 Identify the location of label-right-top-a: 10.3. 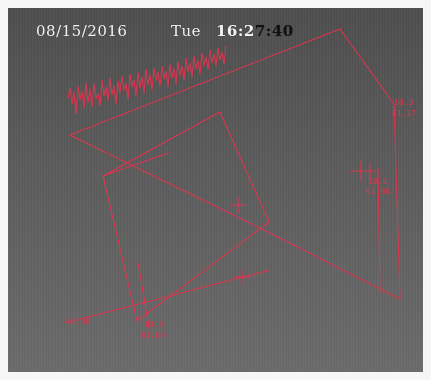
(403, 102).